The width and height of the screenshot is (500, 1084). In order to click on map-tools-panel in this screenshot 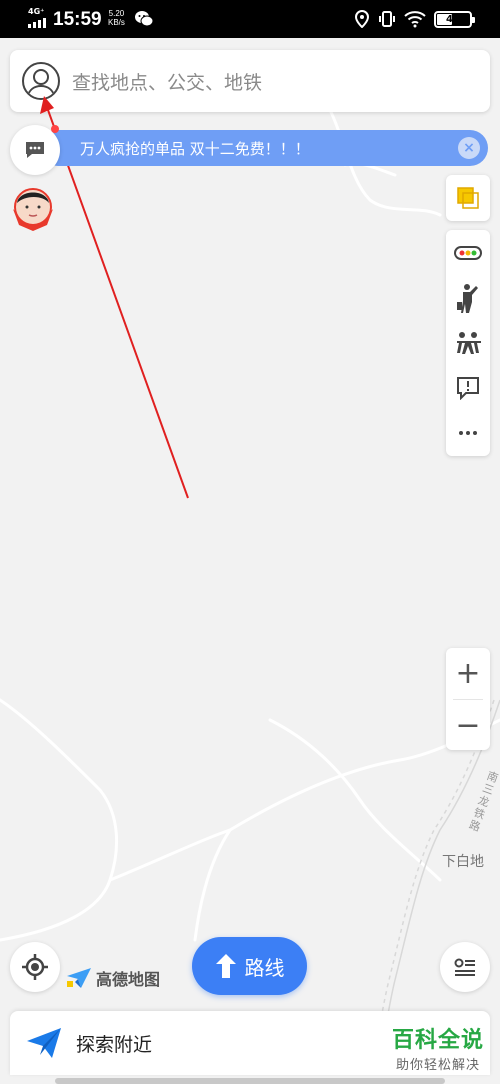, I will do `click(468, 343)`.